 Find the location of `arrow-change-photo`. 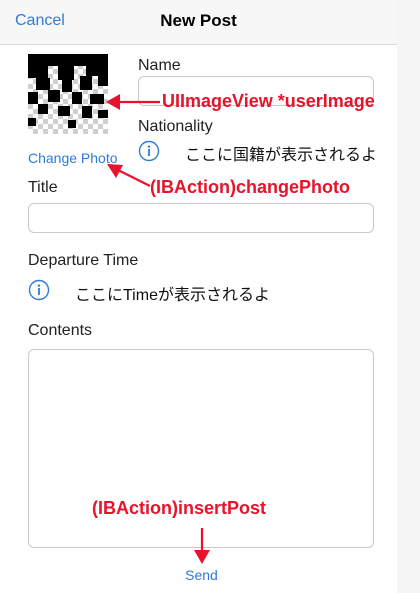

arrow-change-photo is located at coordinates (129, 175).